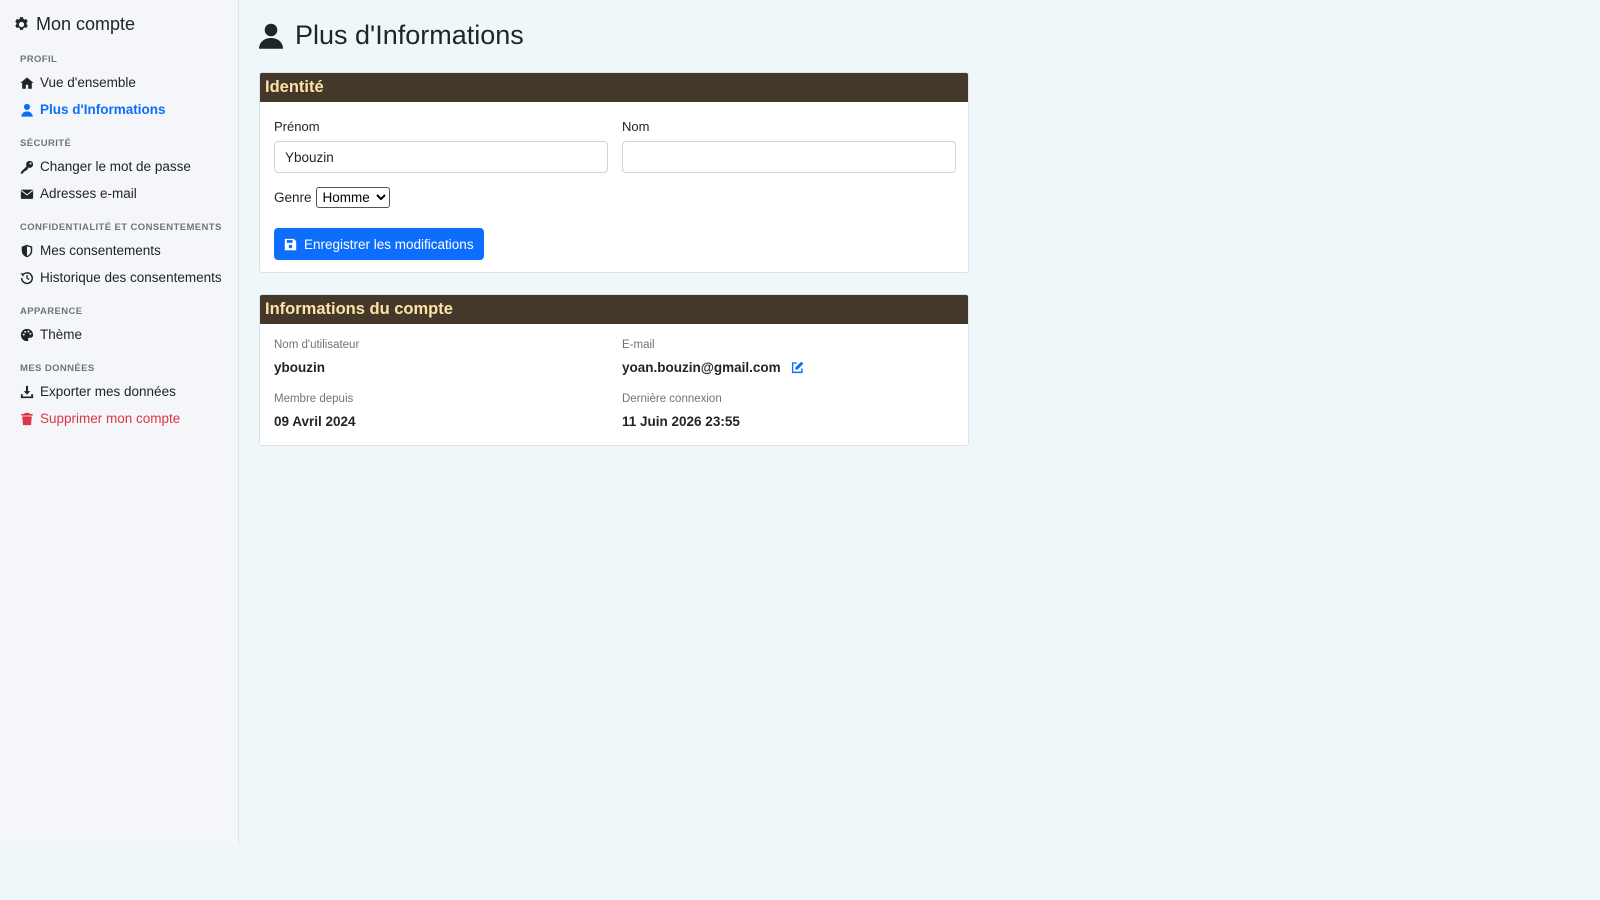 The width and height of the screenshot is (1600, 900). What do you see at coordinates (27, 250) in the screenshot?
I see `shield-icon` at bounding box center [27, 250].